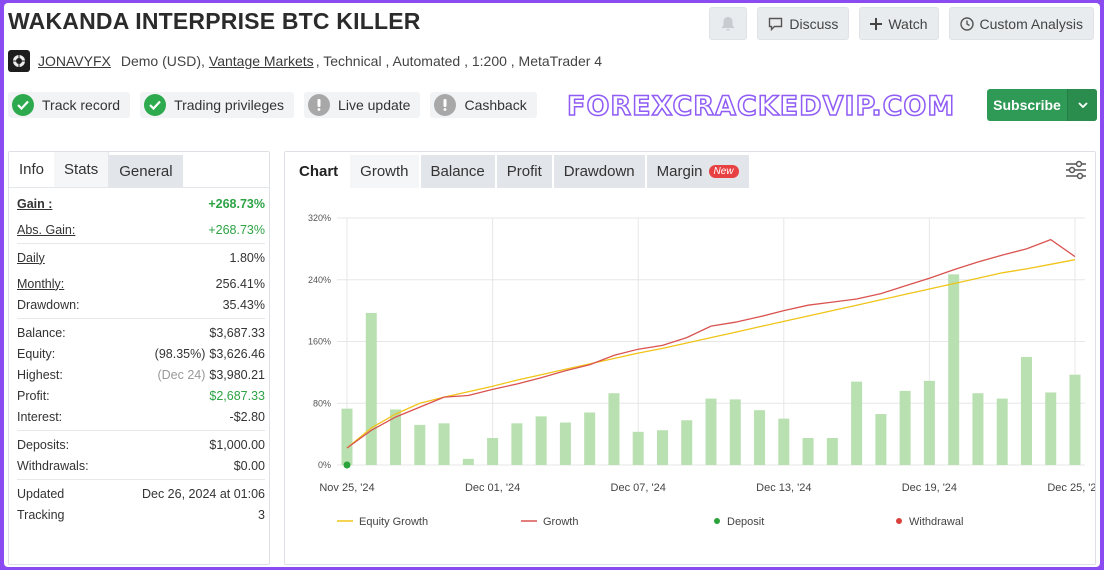  Describe the element at coordinates (247, 416) in the screenshot. I see `stat-value: -$2.80` at that location.